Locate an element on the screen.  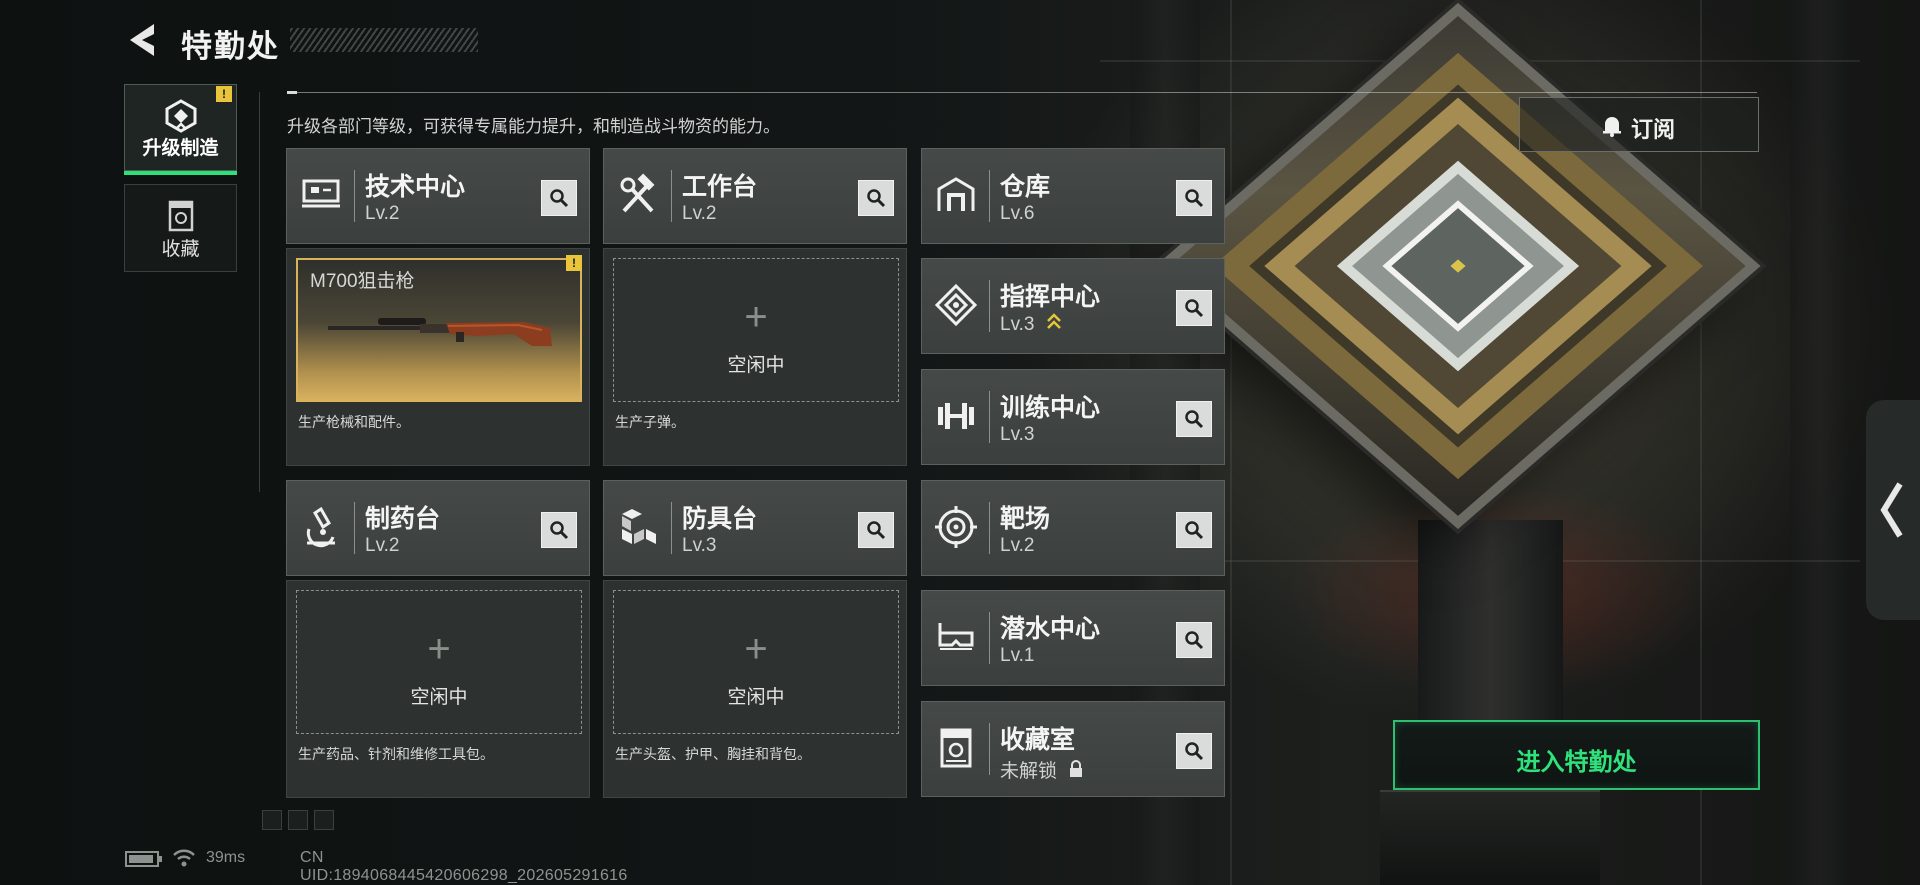
dept-name: 收藏室 is located at coordinates (1038, 740).